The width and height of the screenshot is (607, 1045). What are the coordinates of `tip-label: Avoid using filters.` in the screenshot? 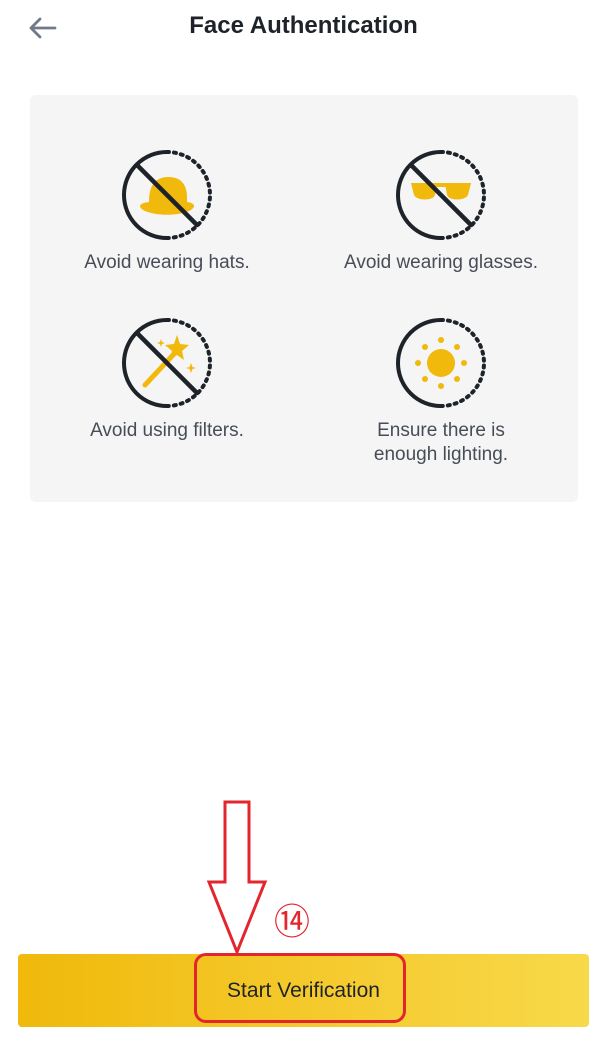 It's located at (167, 430).